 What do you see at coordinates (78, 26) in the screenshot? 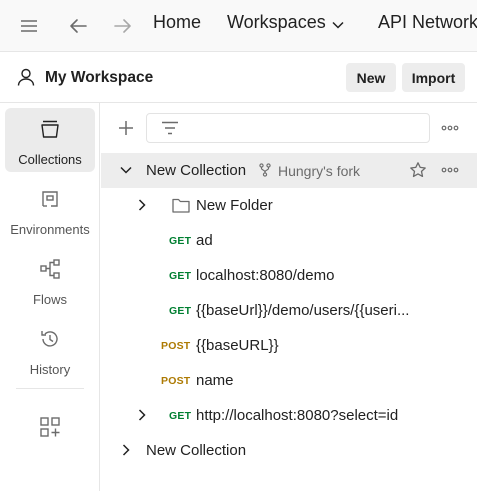
I see `back-arrow-icon` at bounding box center [78, 26].